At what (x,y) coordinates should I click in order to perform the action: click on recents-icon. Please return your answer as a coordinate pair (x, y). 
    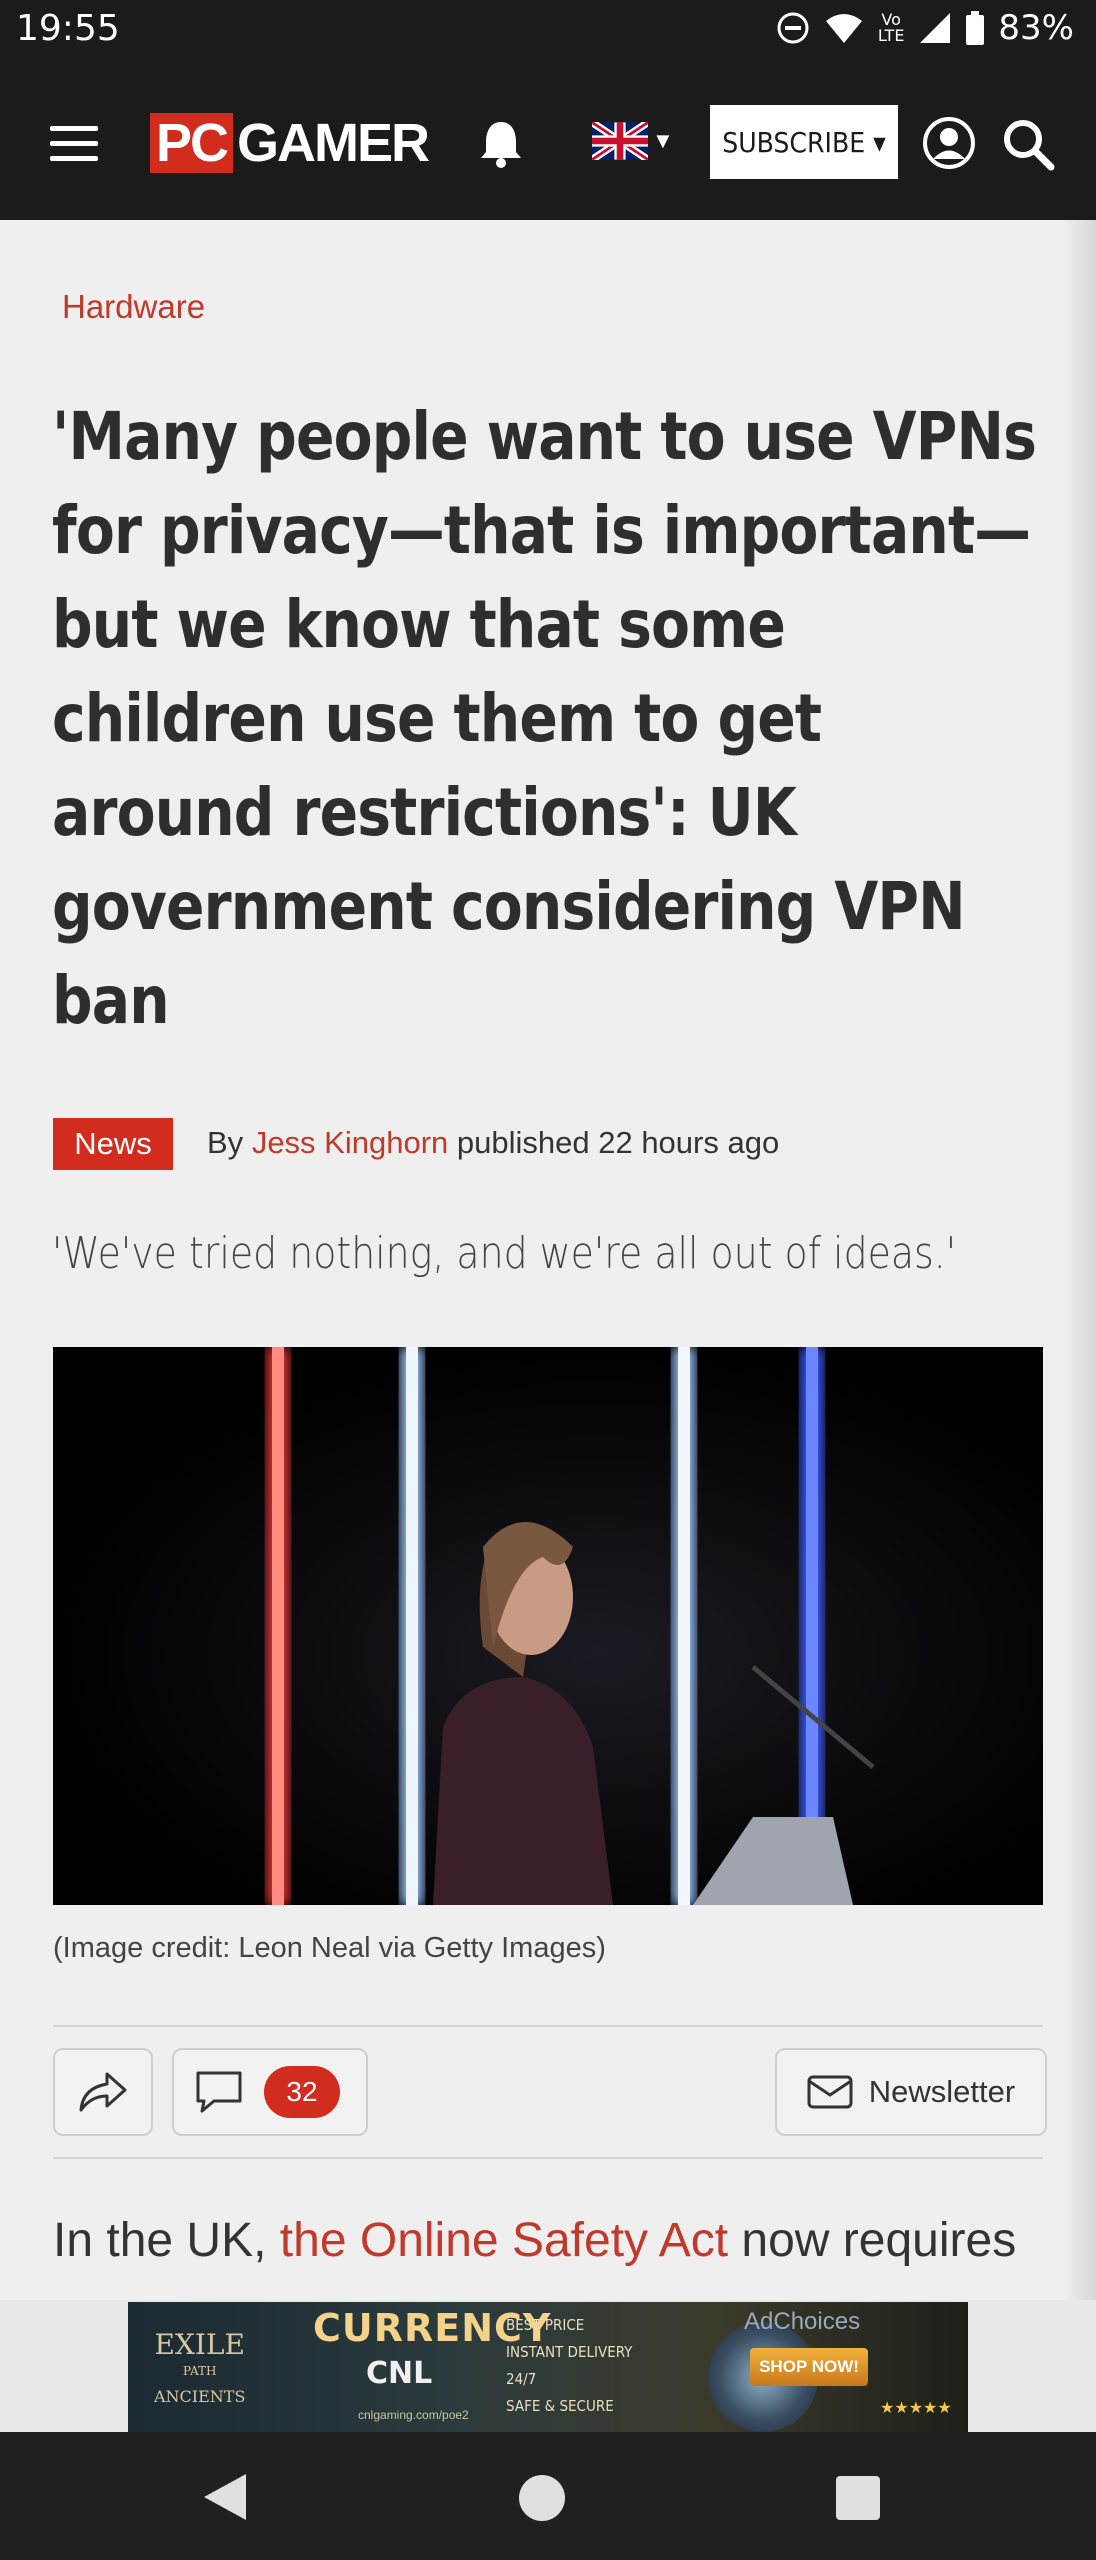
    Looking at the image, I should click on (858, 2498).